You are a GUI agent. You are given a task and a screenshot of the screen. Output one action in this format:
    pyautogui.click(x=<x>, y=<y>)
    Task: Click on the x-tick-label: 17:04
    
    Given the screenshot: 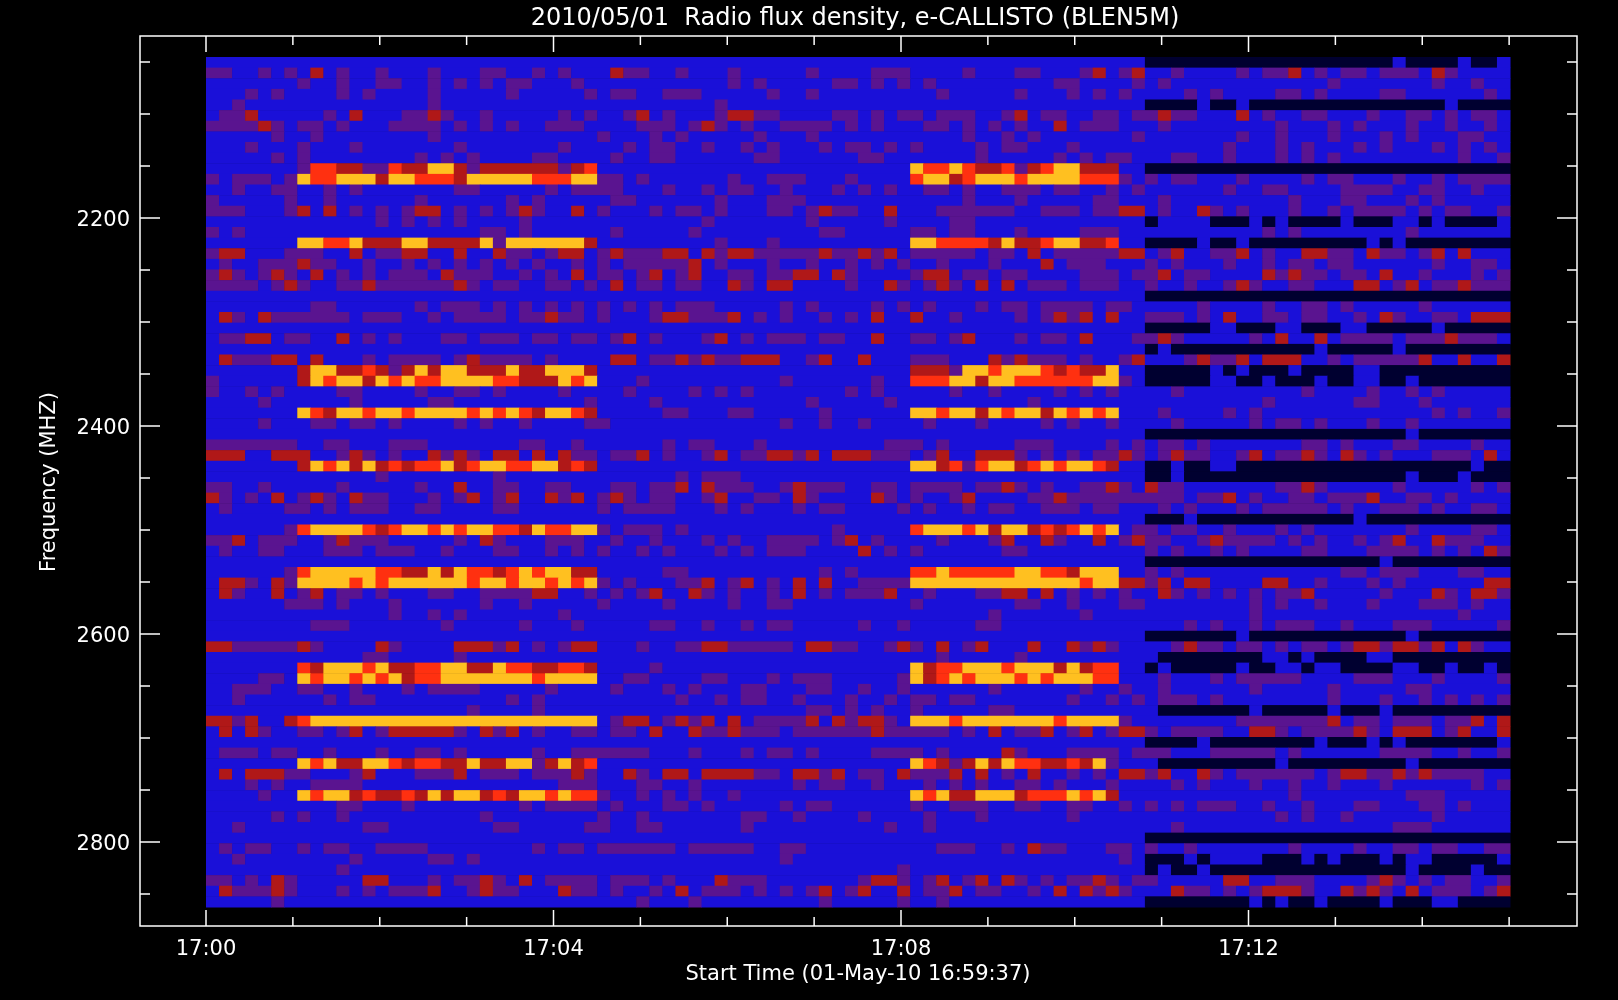 What is the action you would take?
    pyautogui.click(x=553, y=948)
    